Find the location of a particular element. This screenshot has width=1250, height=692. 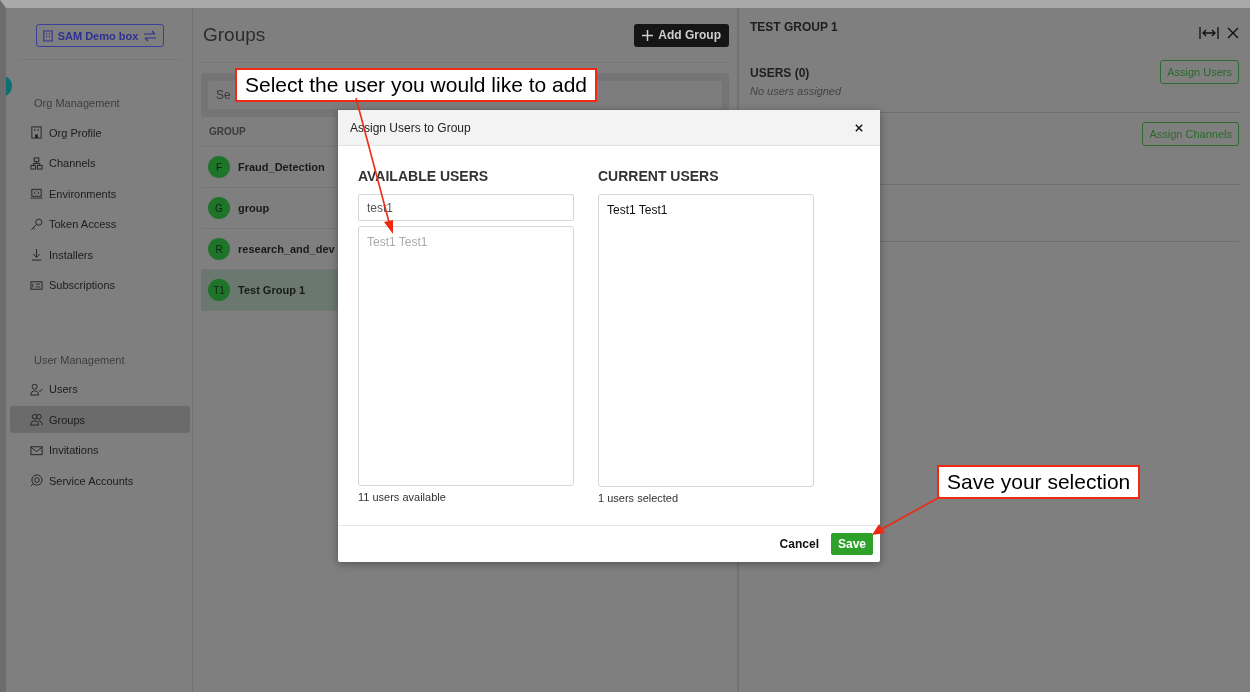

group-name: research_and_dev is located at coordinates (286, 249).